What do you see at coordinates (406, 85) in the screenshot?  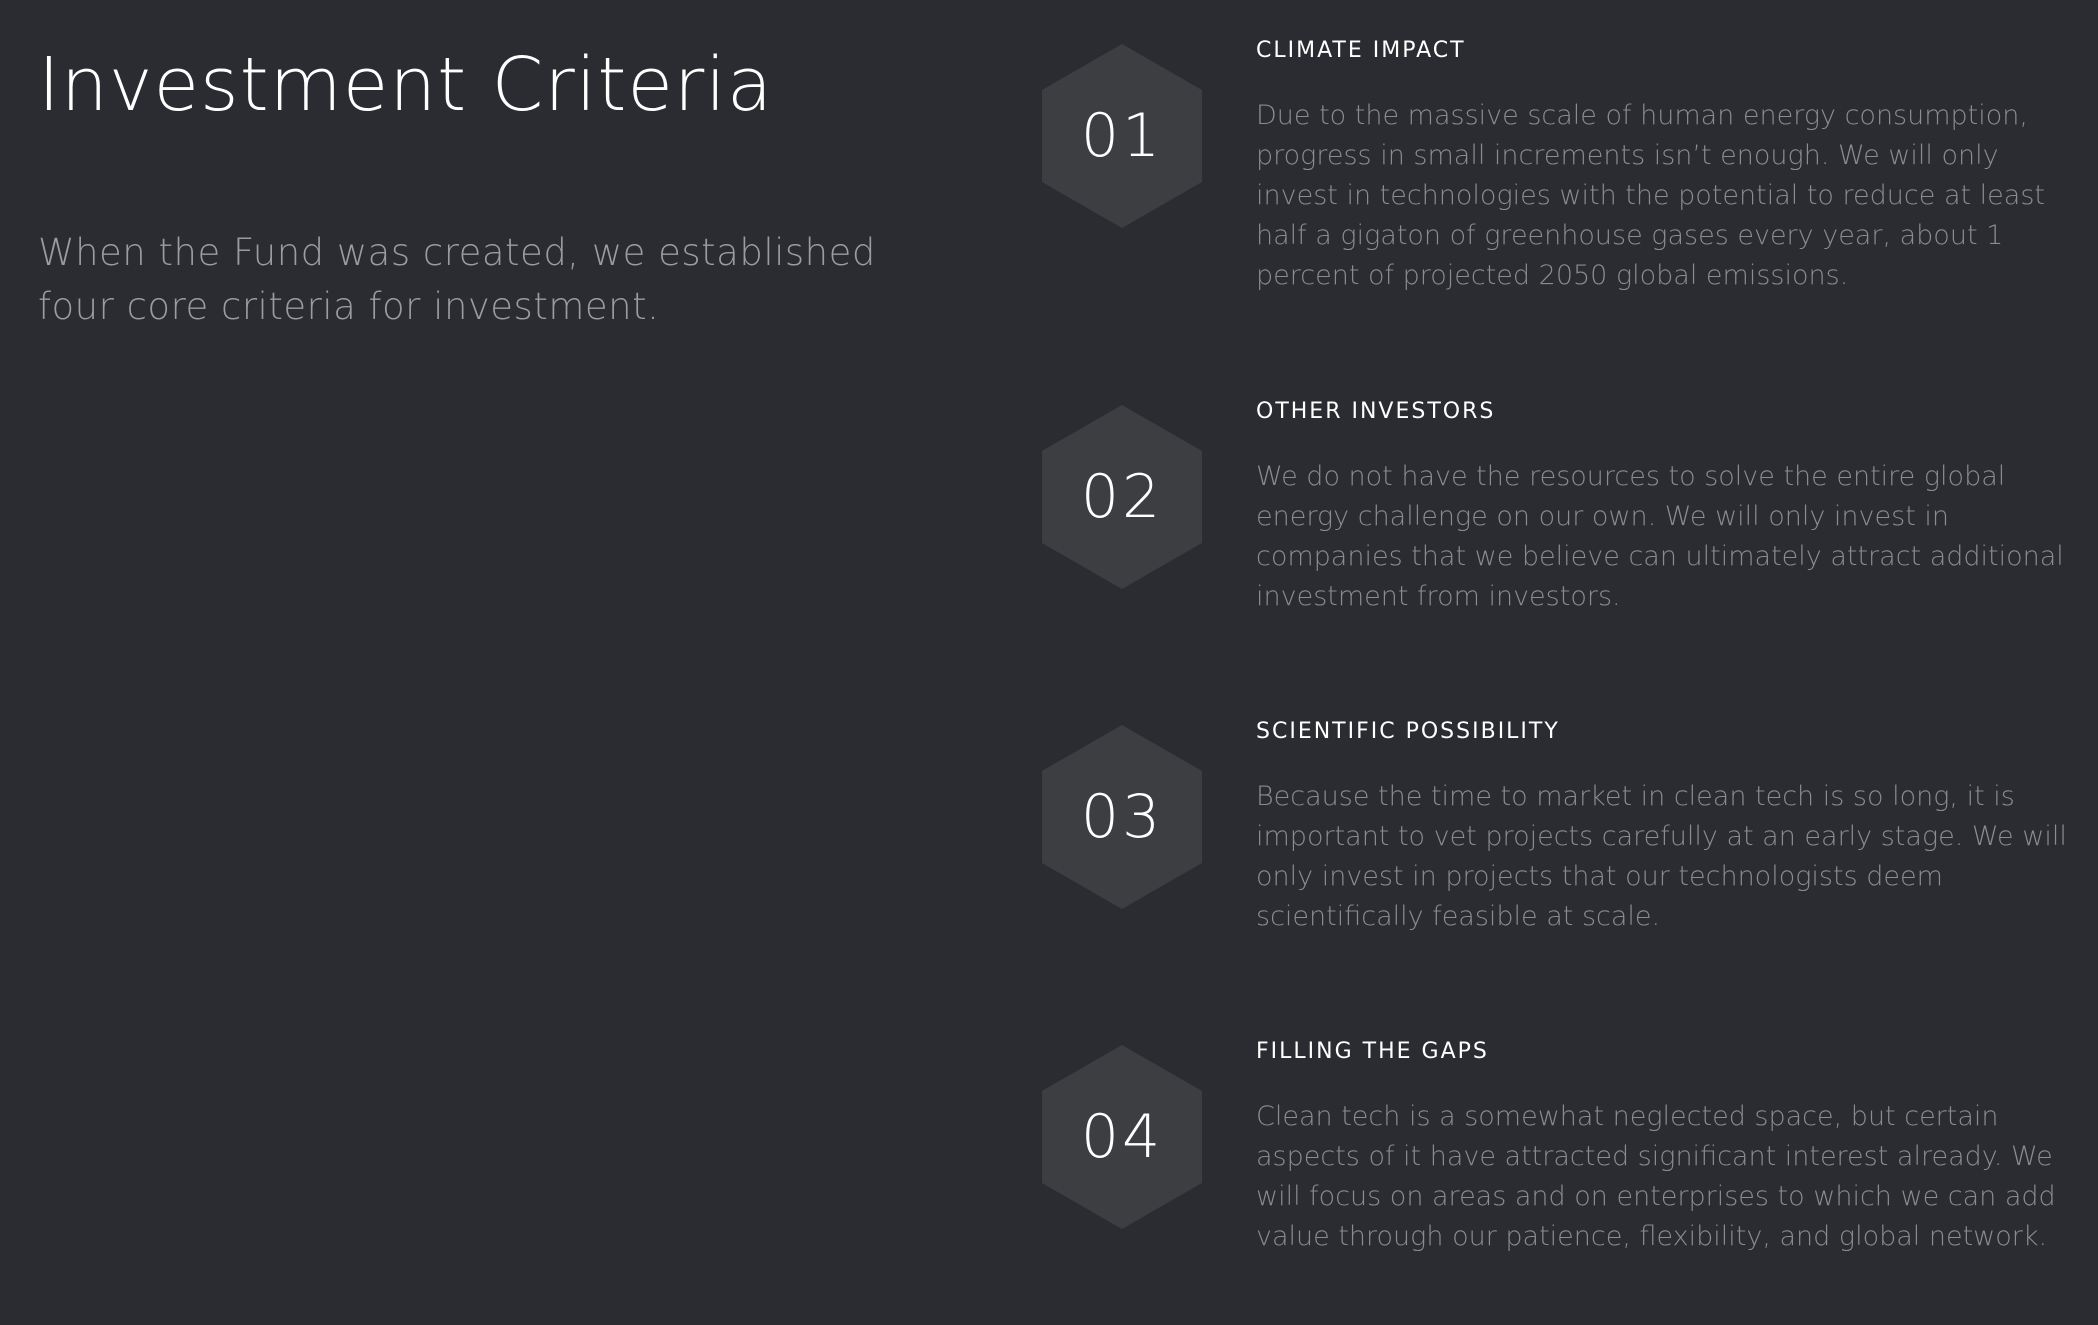 I see `page-title: Investment Criteria` at bounding box center [406, 85].